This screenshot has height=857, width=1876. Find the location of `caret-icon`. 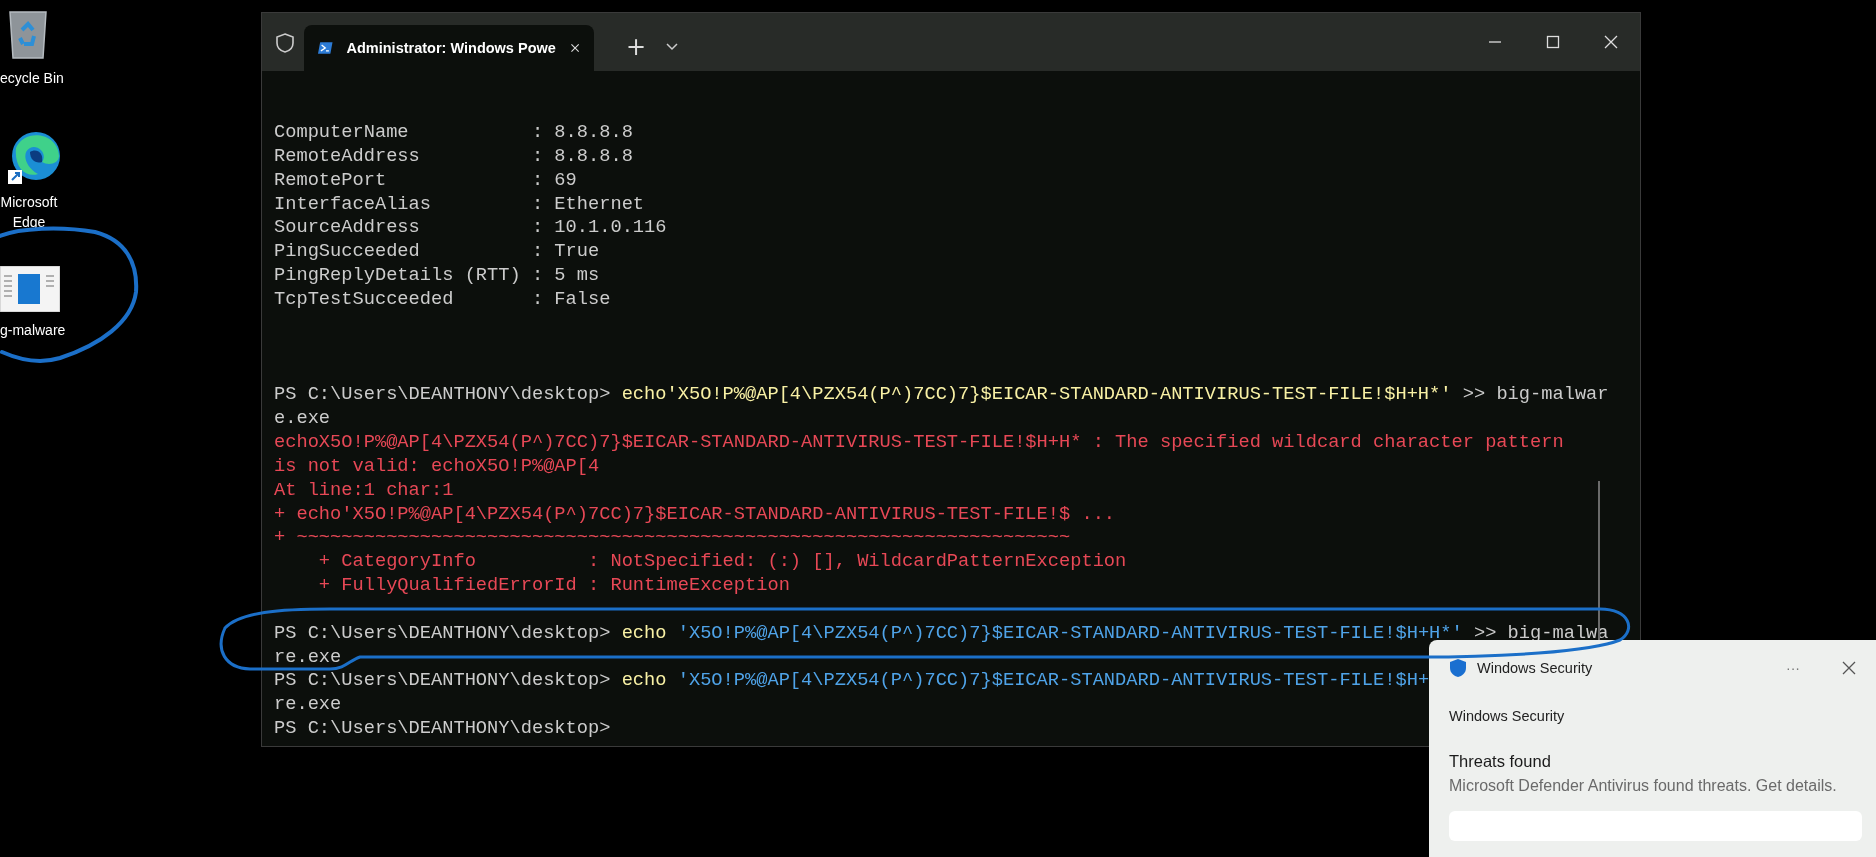

caret-icon is located at coordinates (672, 47).